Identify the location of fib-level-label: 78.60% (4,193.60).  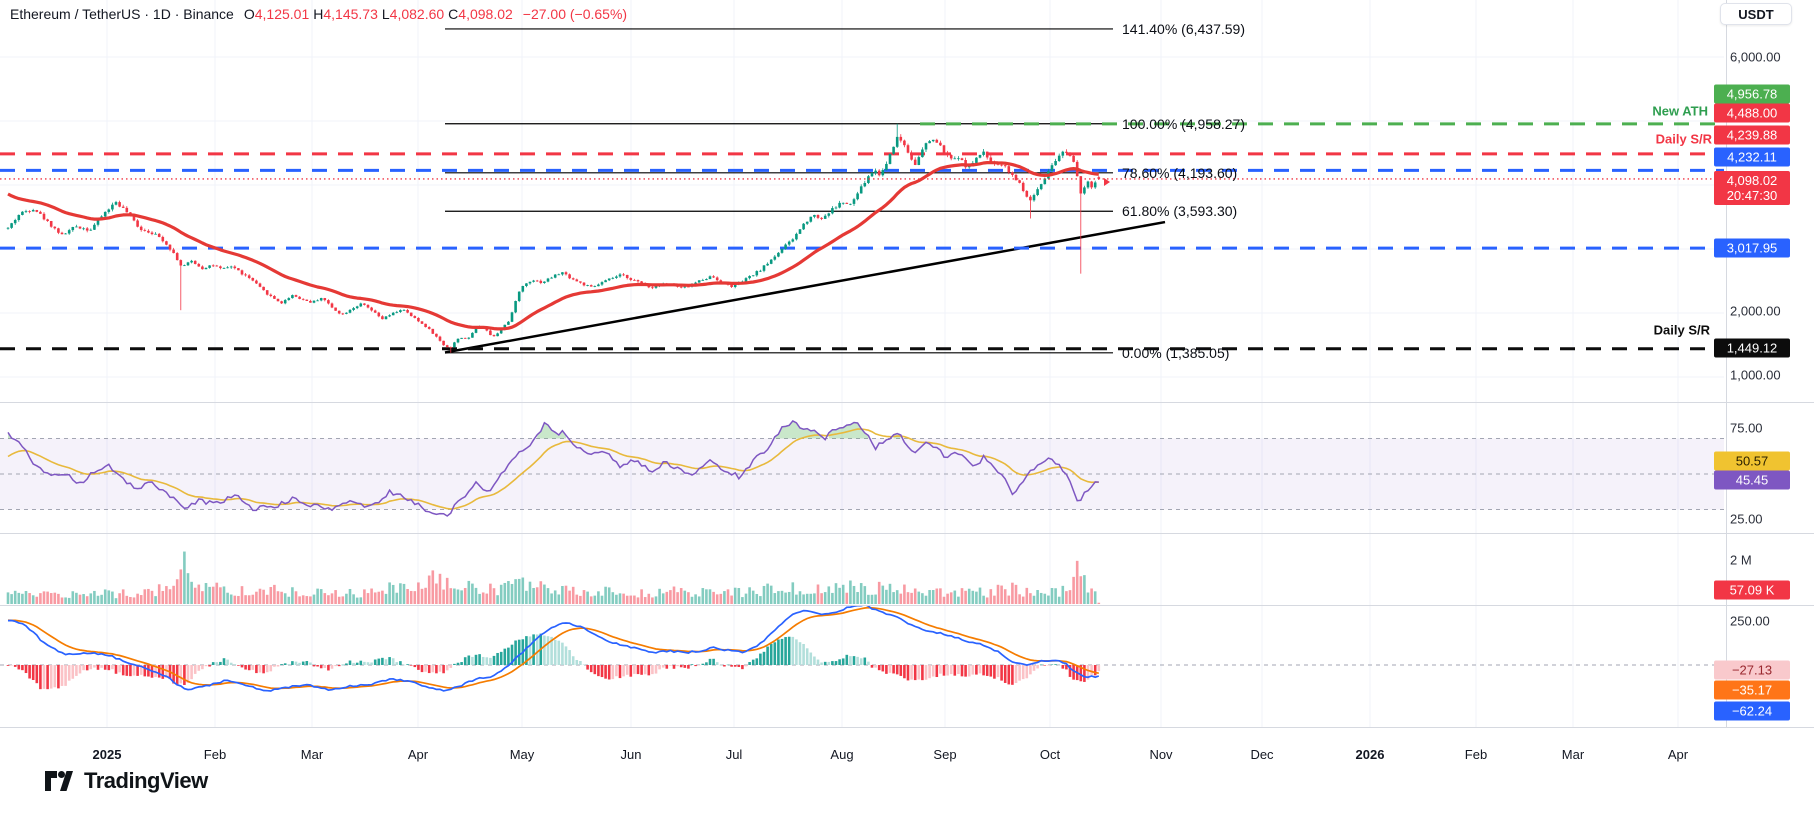
(1180, 172).